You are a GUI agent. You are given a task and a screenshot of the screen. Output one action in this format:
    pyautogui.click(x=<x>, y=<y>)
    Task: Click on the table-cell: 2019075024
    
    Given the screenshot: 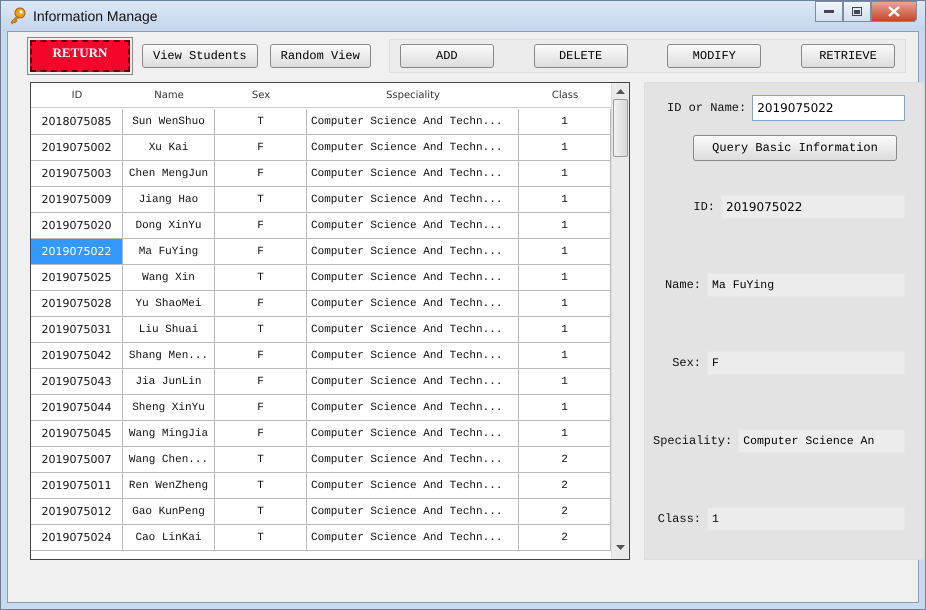 What is the action you would take?
    pyautogui.click(x=77, y=538)
    